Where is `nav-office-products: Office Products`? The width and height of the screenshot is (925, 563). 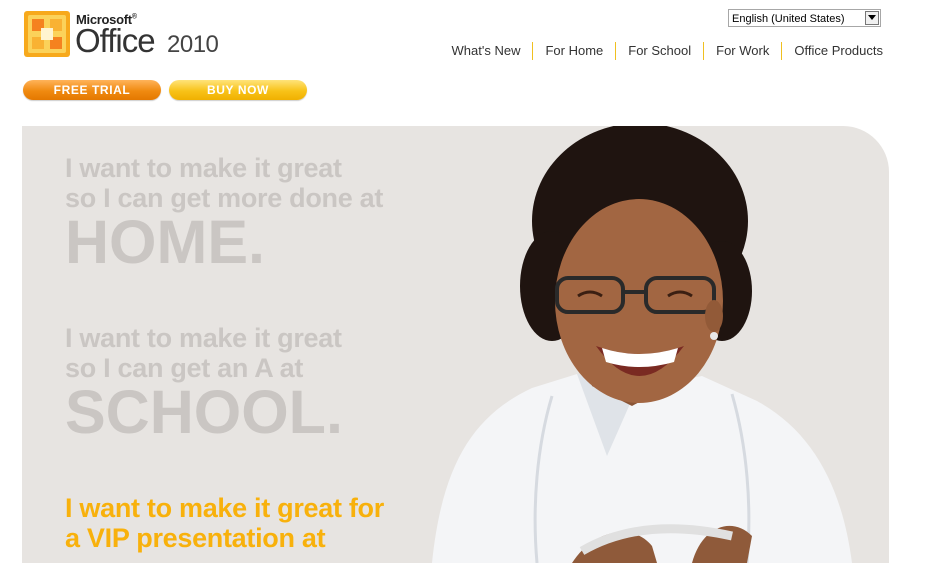 nav-office-products: Office Products is located at coordinates (832, 51).